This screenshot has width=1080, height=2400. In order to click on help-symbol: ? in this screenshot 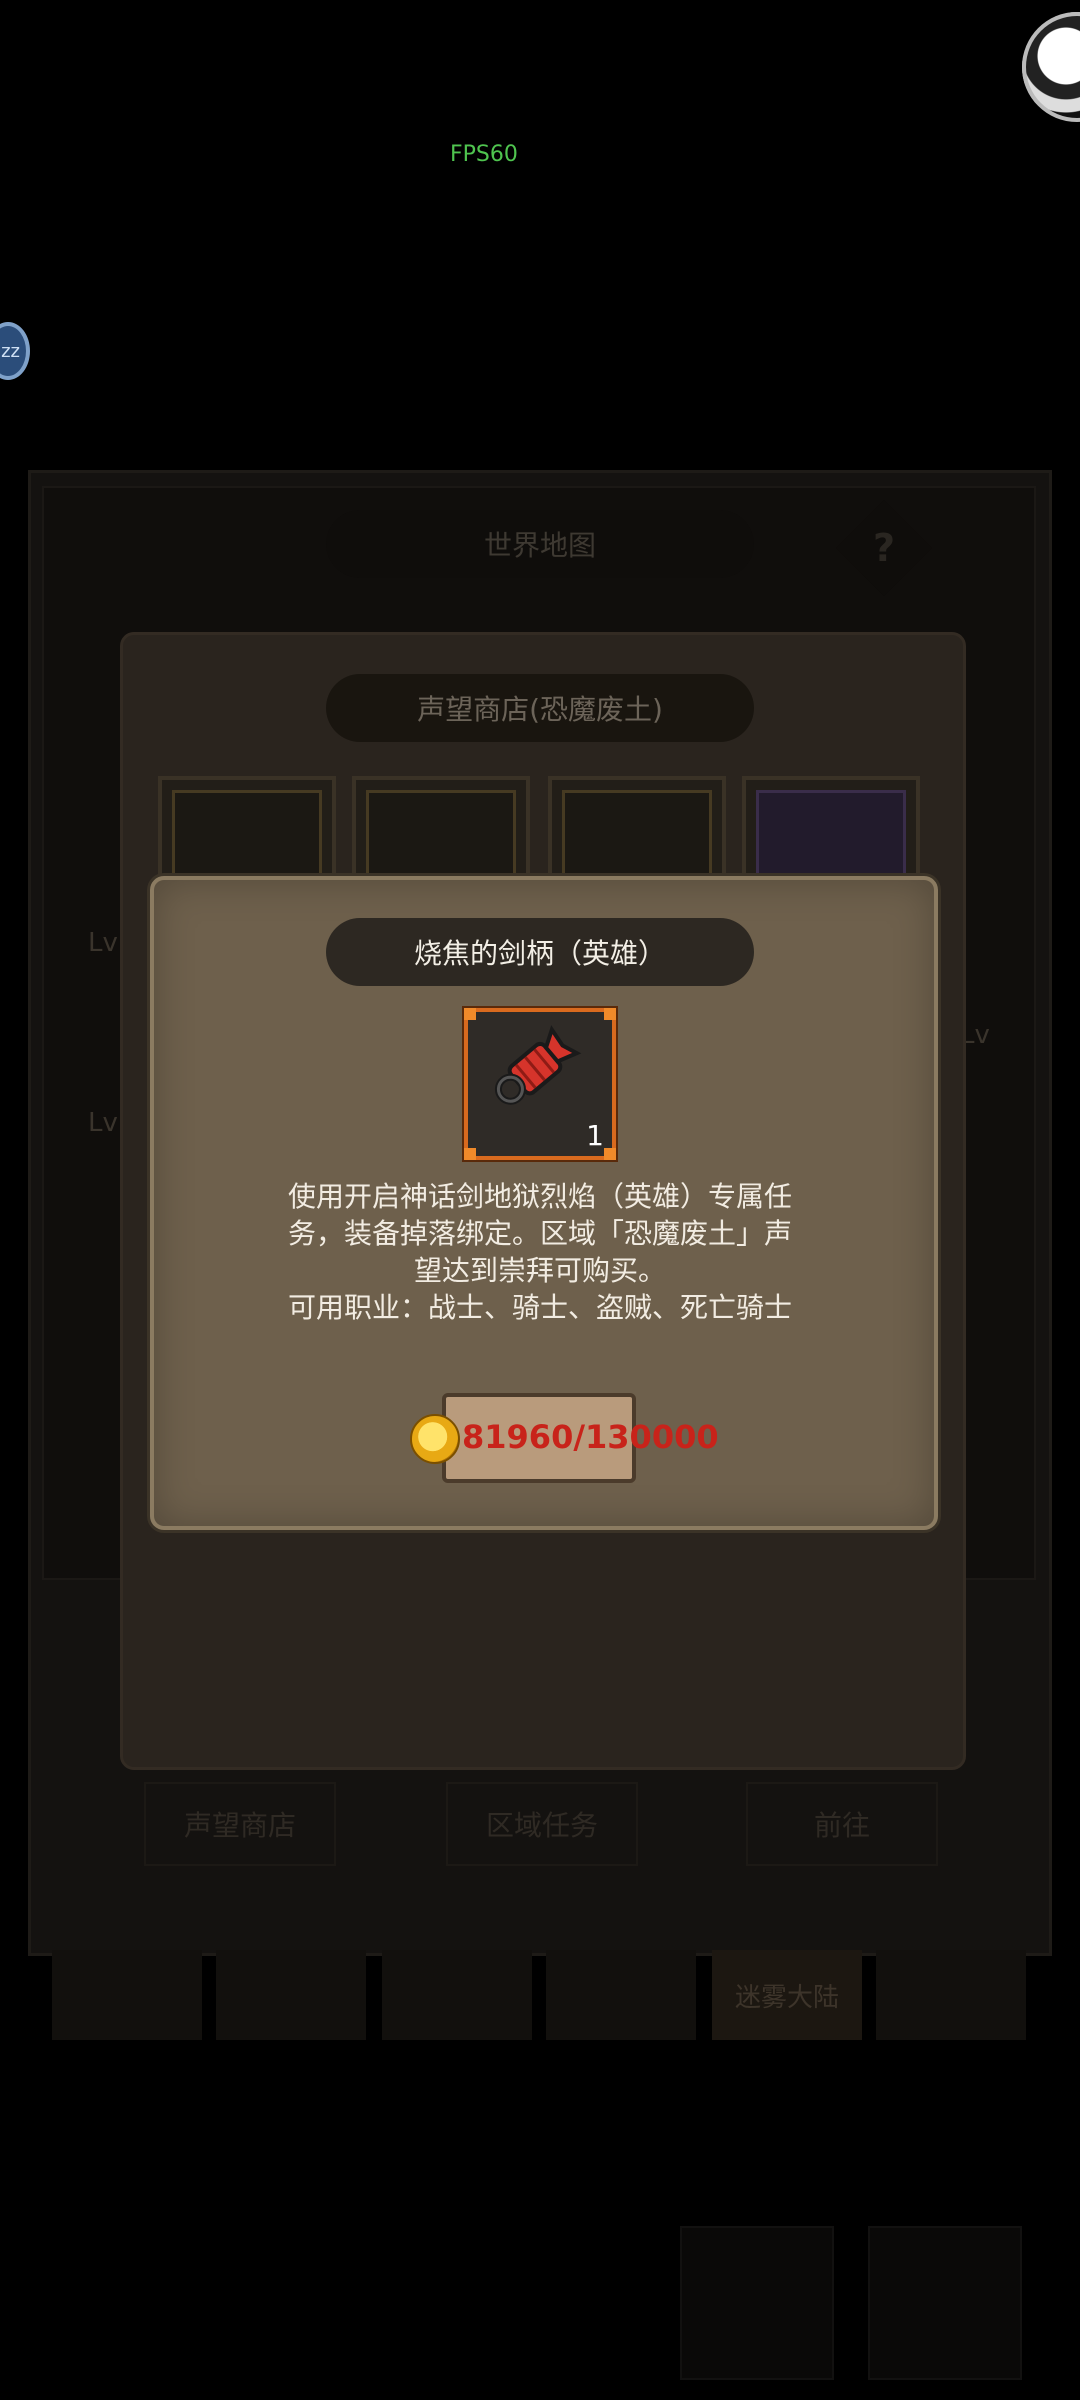, I will do `click(884, 547)`.